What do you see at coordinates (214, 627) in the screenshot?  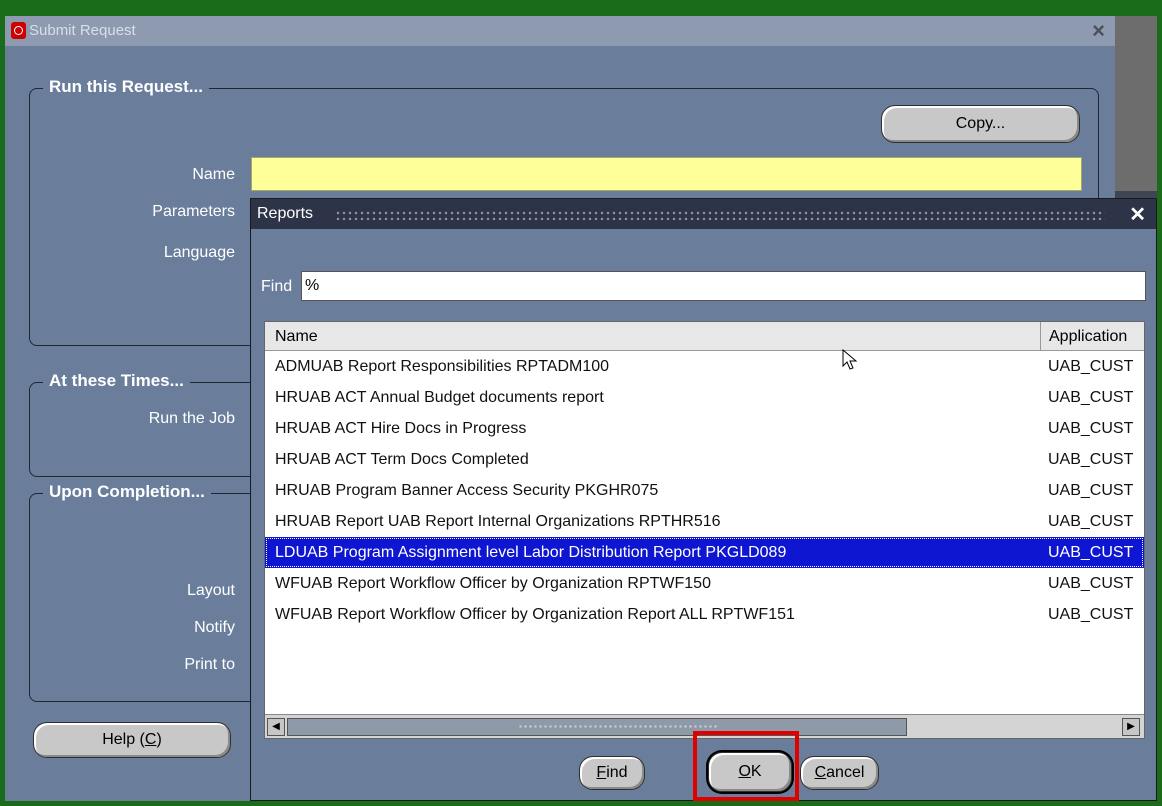 I see `notify-label: Notify` at bounding box center [214, 627].